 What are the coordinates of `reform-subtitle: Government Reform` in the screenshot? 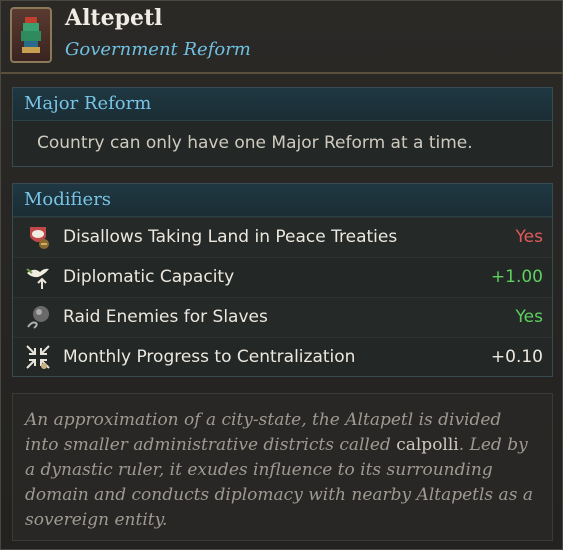 It's located at (158, 49).